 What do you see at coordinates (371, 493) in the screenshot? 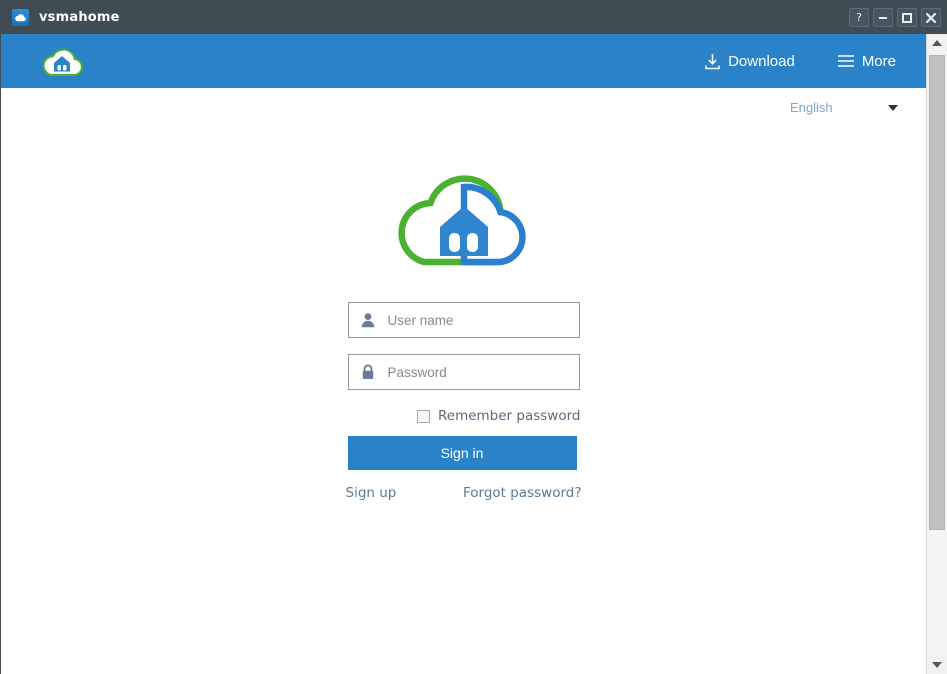
I see `sign-up-link: Sign up` at bounding box center [371, 493].